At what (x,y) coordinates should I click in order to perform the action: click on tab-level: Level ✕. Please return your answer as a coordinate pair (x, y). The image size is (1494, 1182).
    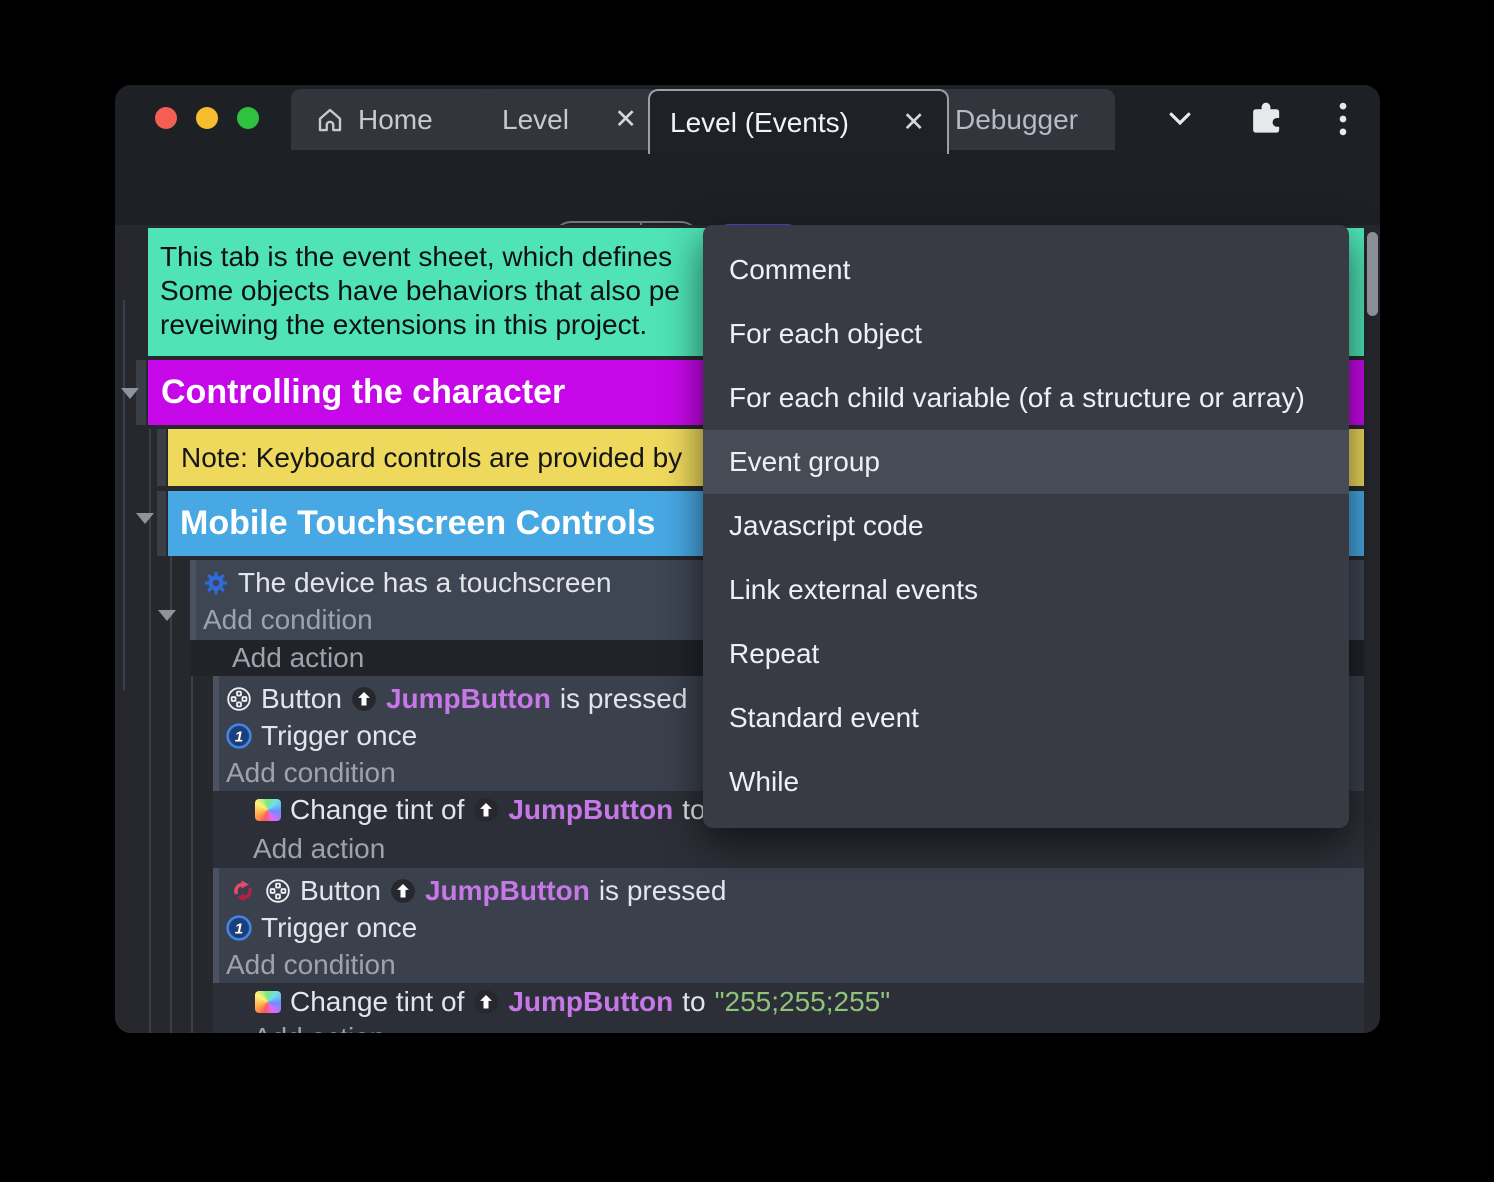
    Looking at the image, I should click on (572, 119).